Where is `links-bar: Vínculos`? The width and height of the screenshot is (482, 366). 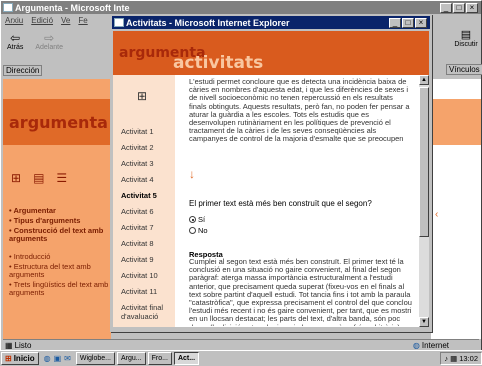 links-bar: Vínculos is located at coordinates (464, 70).